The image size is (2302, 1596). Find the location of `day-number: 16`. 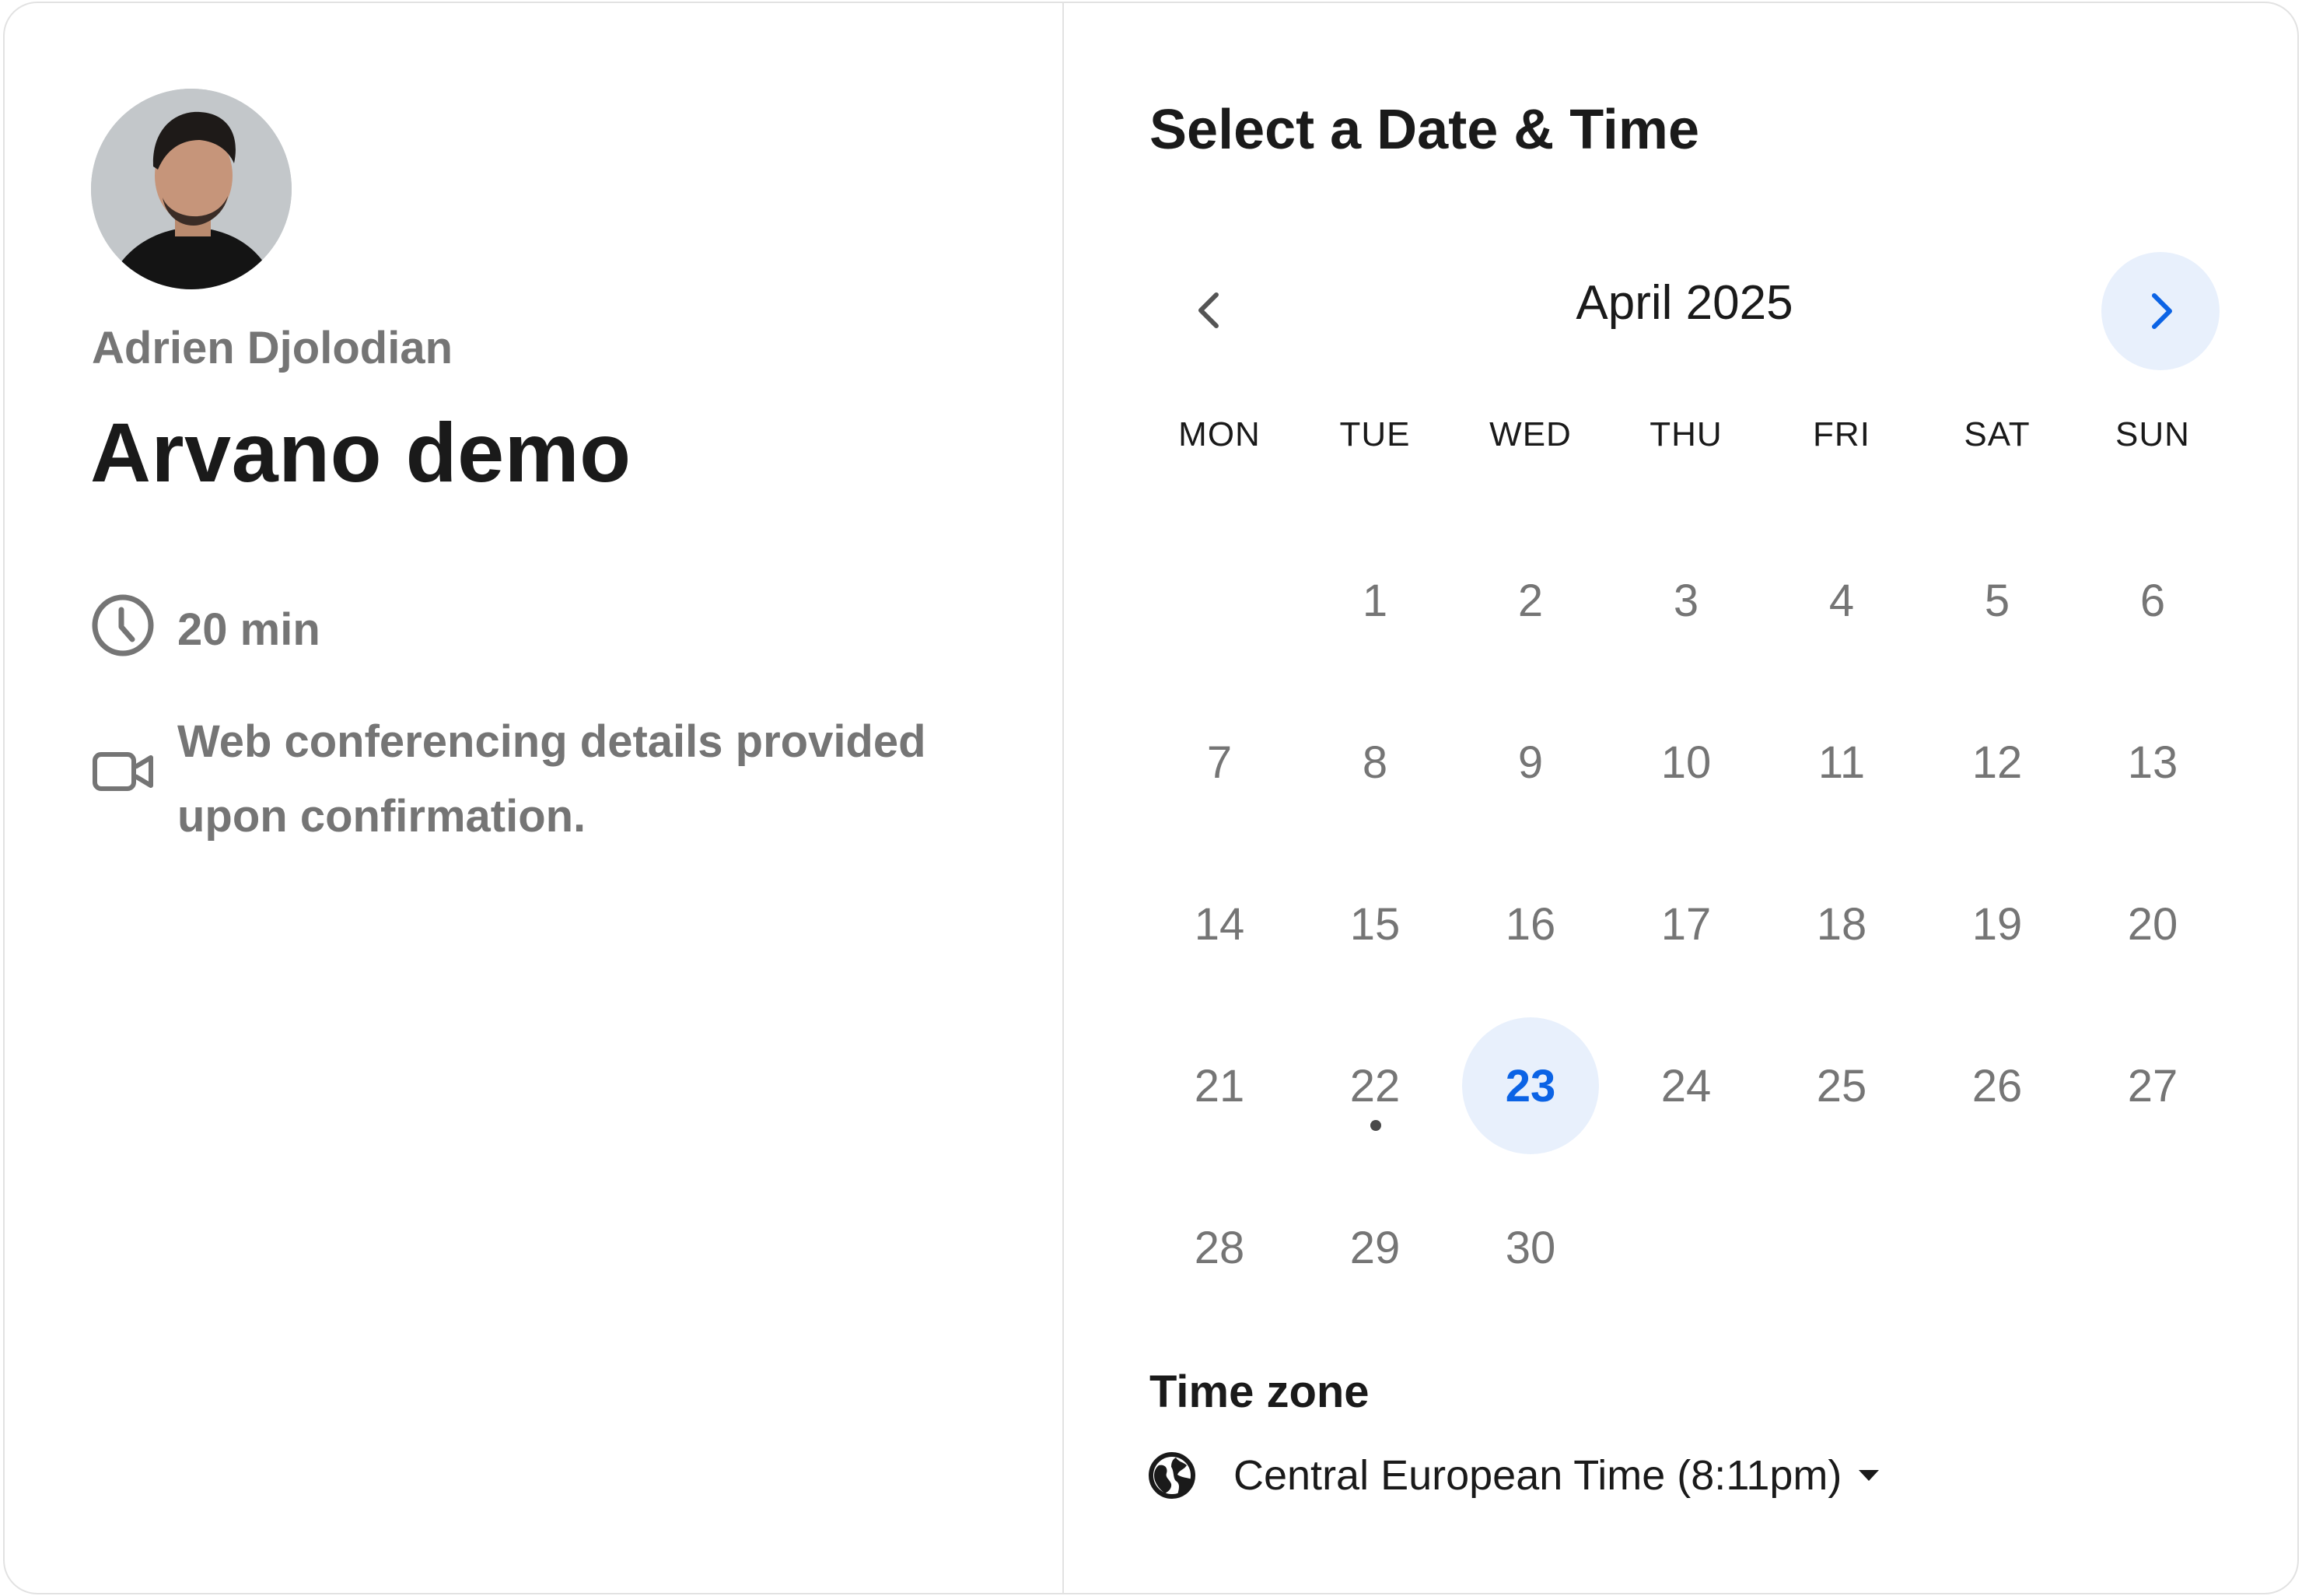

day-number: 16 is located at coordinates (1531, 924).